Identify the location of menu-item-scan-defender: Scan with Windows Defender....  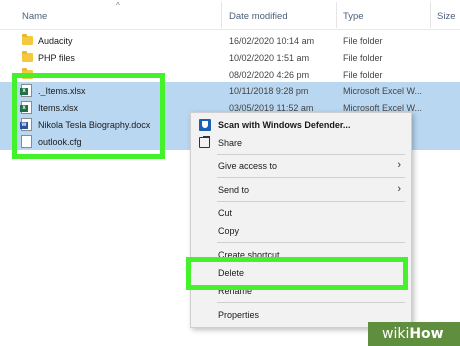
(301, 125).